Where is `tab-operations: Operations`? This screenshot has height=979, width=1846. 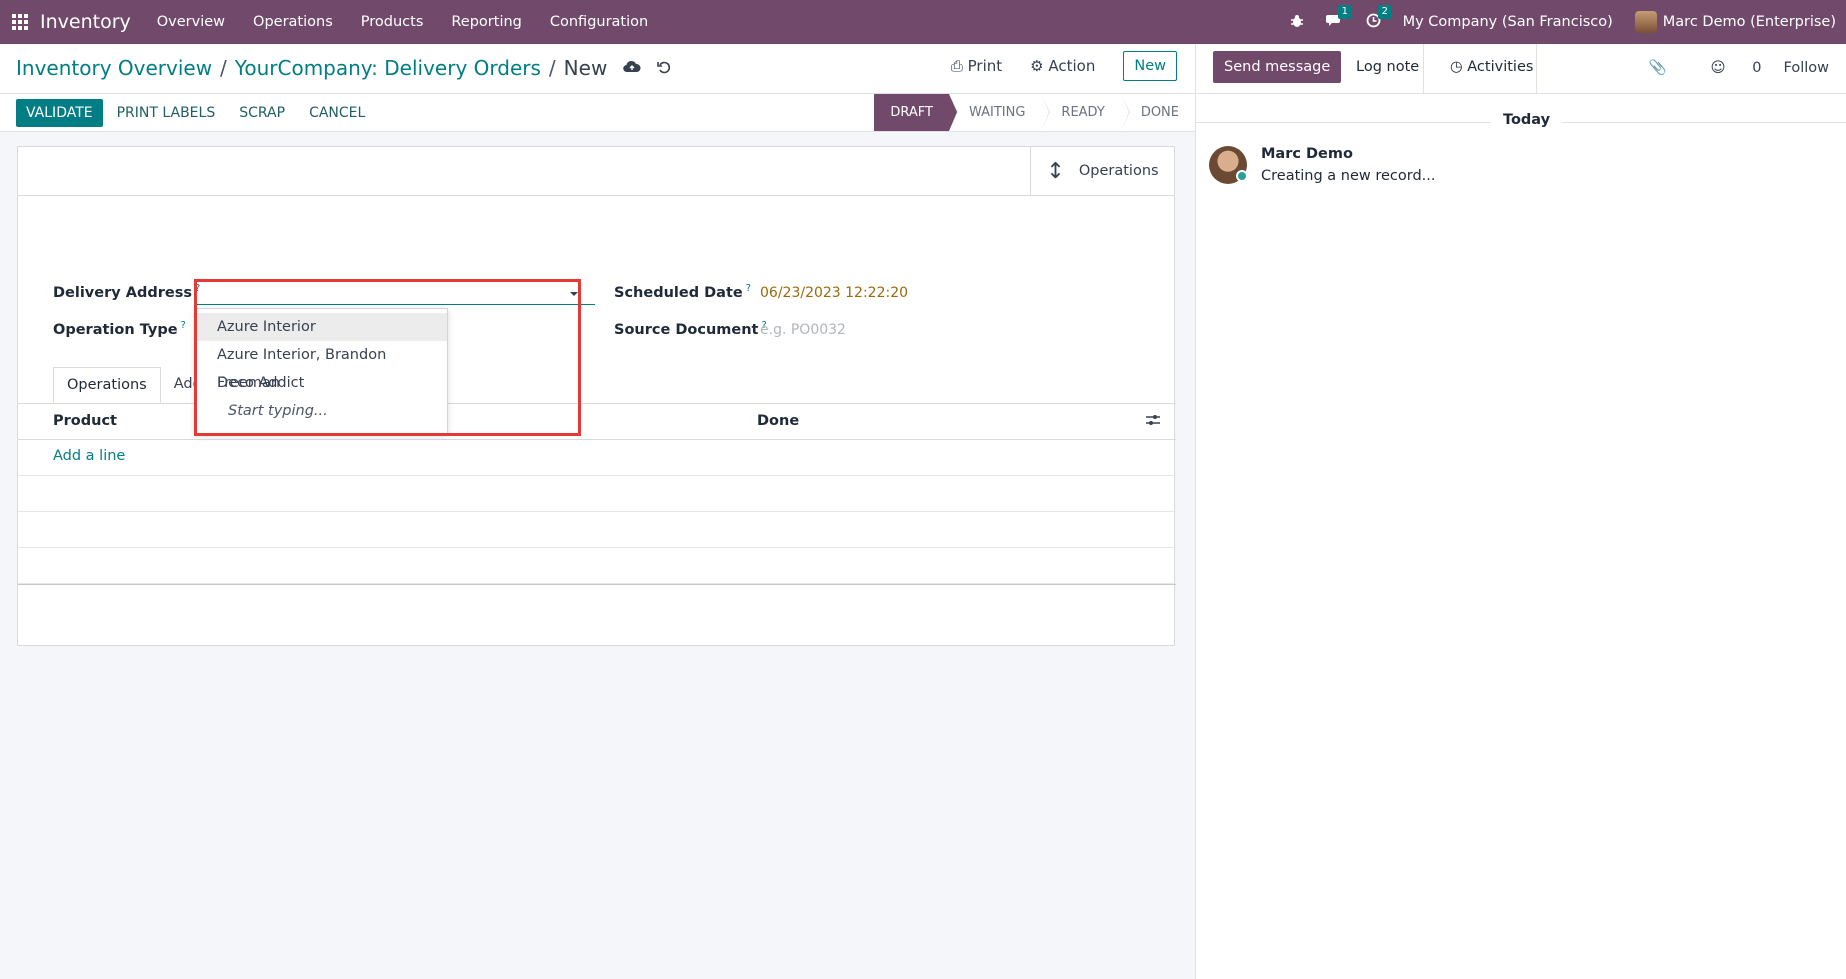 tab-operations: Operations is located at coordinates (107, 385).